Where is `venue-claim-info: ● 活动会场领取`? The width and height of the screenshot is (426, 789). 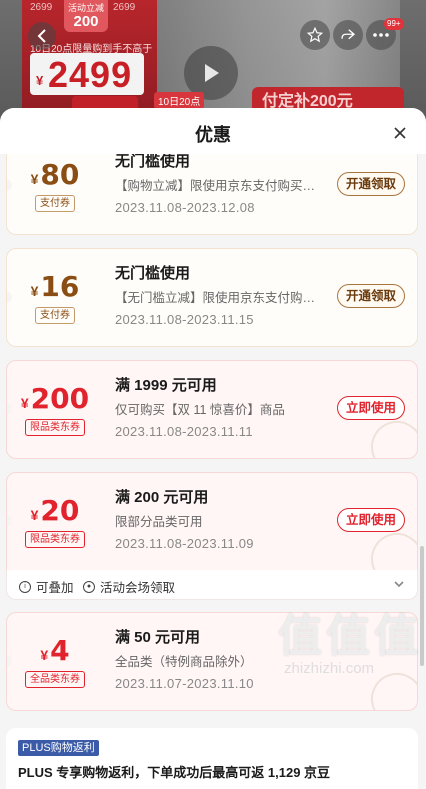 venue-claim-info: ● 活动会场领取 is located at coordinates (129, 586).